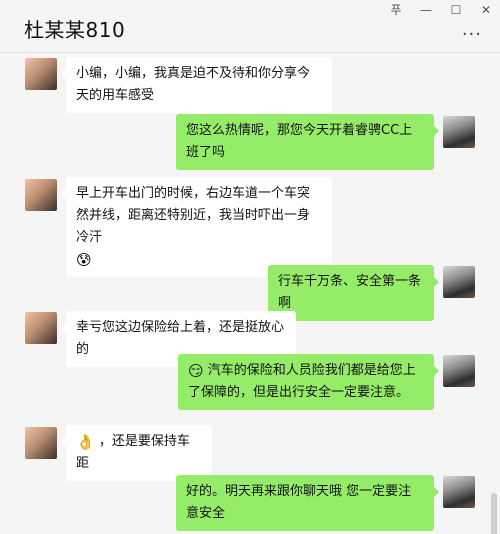 Image resolution: width=500 pixels, height=534 pixels. What do you see at coordinates (193, 215) in the screenshot?
I see `message-text: 早上开车出门的时候，右边车道一个车突然并线，距离还特别近，我当时吓出一身冷汗` at bounding box center [193, 215].